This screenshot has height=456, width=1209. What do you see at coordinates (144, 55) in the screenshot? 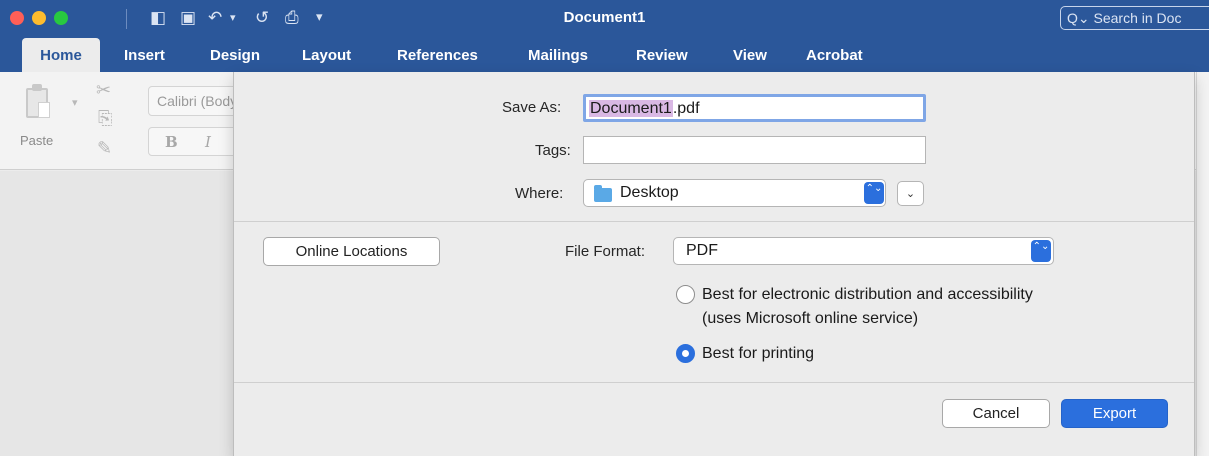
I see `tab-insert: Insert` at bounding box center [144, 55].